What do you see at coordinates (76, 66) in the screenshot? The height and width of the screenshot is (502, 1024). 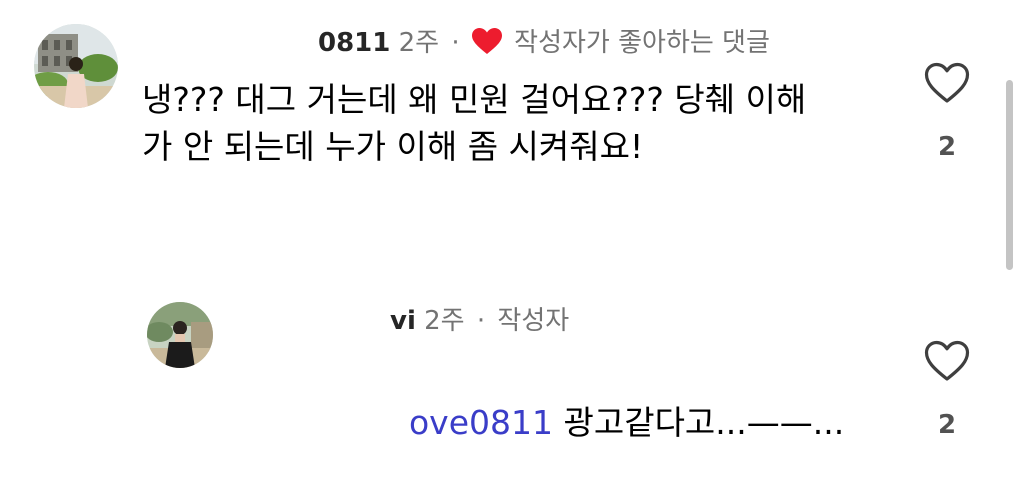 I see `comment-avatar` at bounding box center [76, 66].